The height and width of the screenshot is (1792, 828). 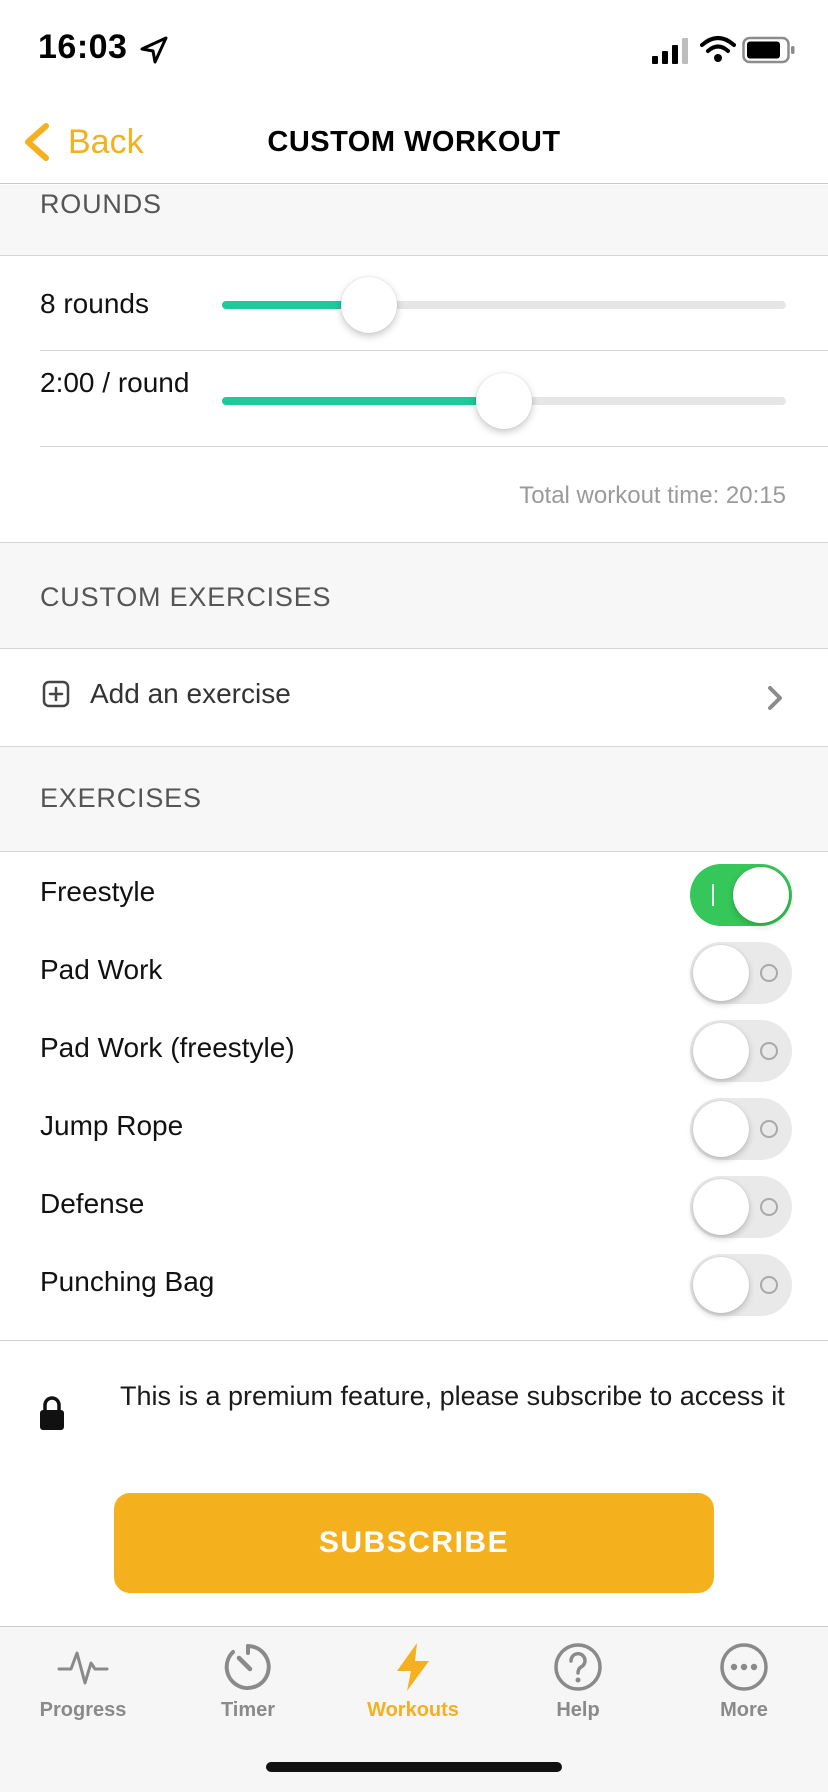 What do you see at coordinates (578, 1710) in the screenshot?
I see `tab-help-label: Help` at bounding box center [578, 1710].